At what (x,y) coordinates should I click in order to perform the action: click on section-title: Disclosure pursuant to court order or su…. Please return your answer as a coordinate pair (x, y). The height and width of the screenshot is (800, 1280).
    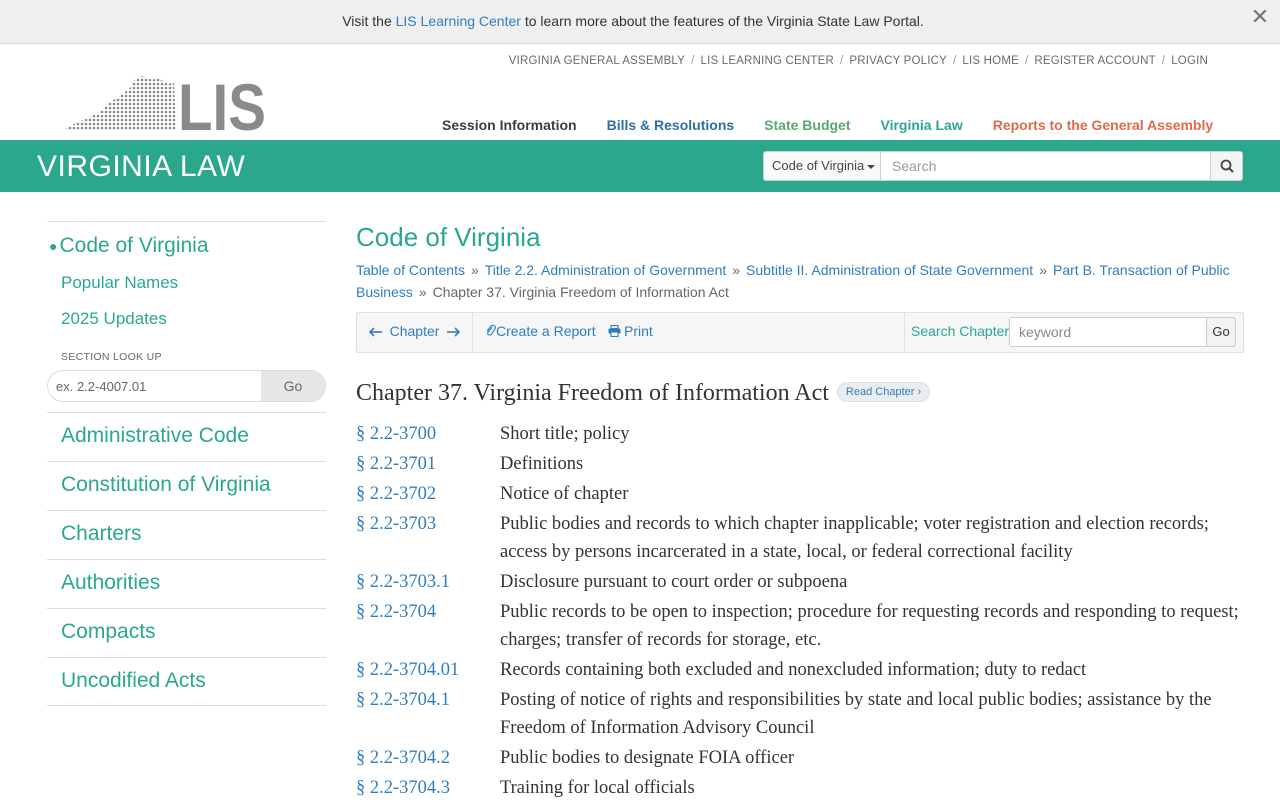
    Looking at the image, I should click on (674, 582).